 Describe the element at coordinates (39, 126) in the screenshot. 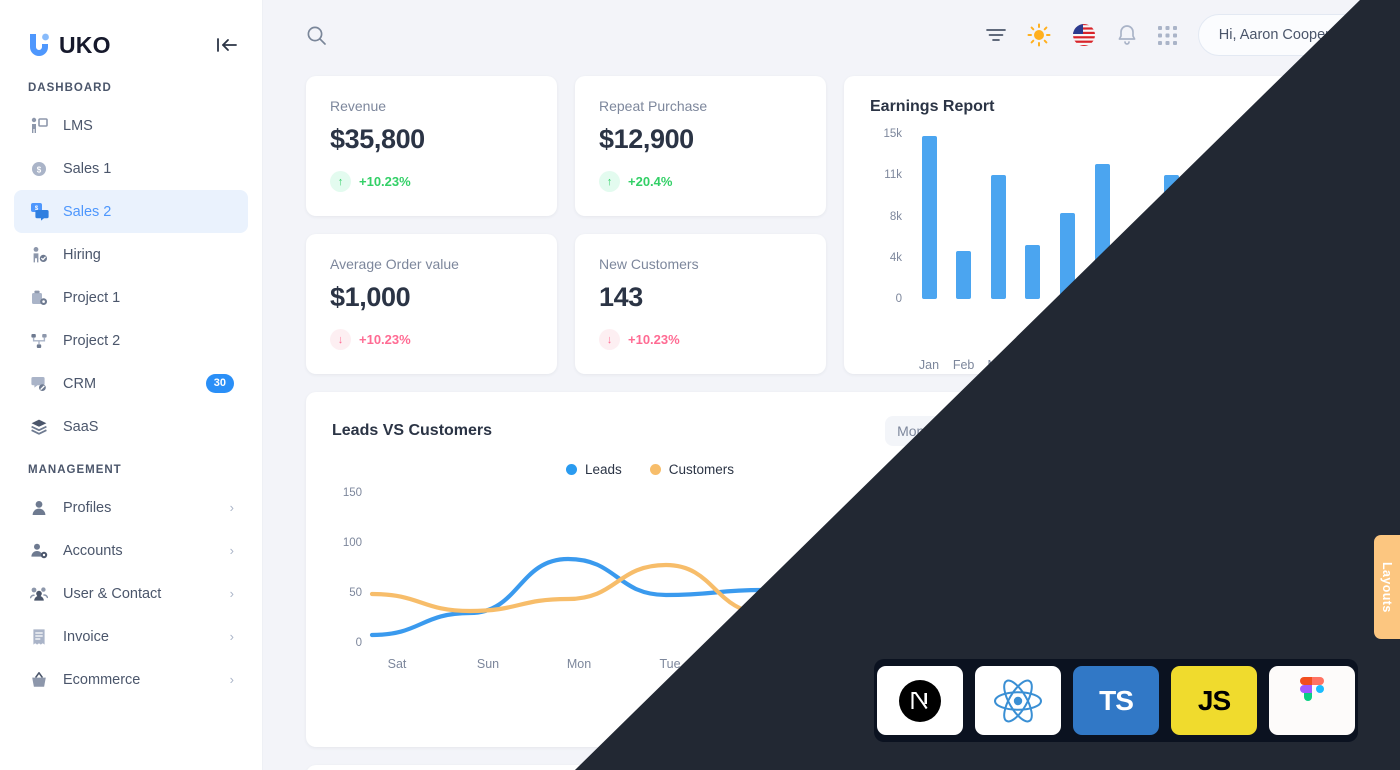

I see `lms-icon` at that location.